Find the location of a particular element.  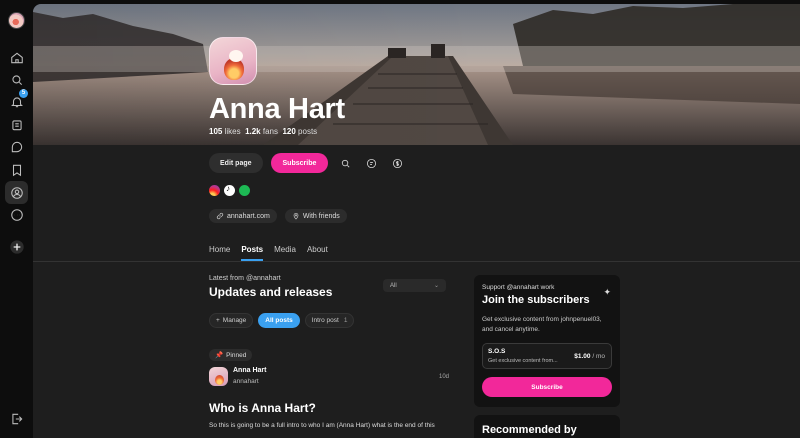

profile-actions: Edit page Subscribe is located at coordinates (307, 163).